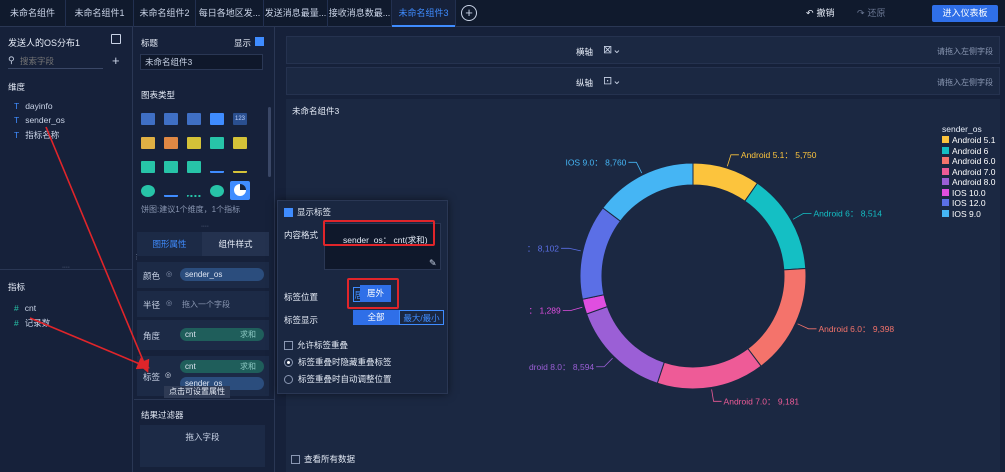  What do you see at coordinates (39, 120) in the screenshot?
I see `dimension-field-sender-os: Tsender_os` at bounding box center [39, 120].